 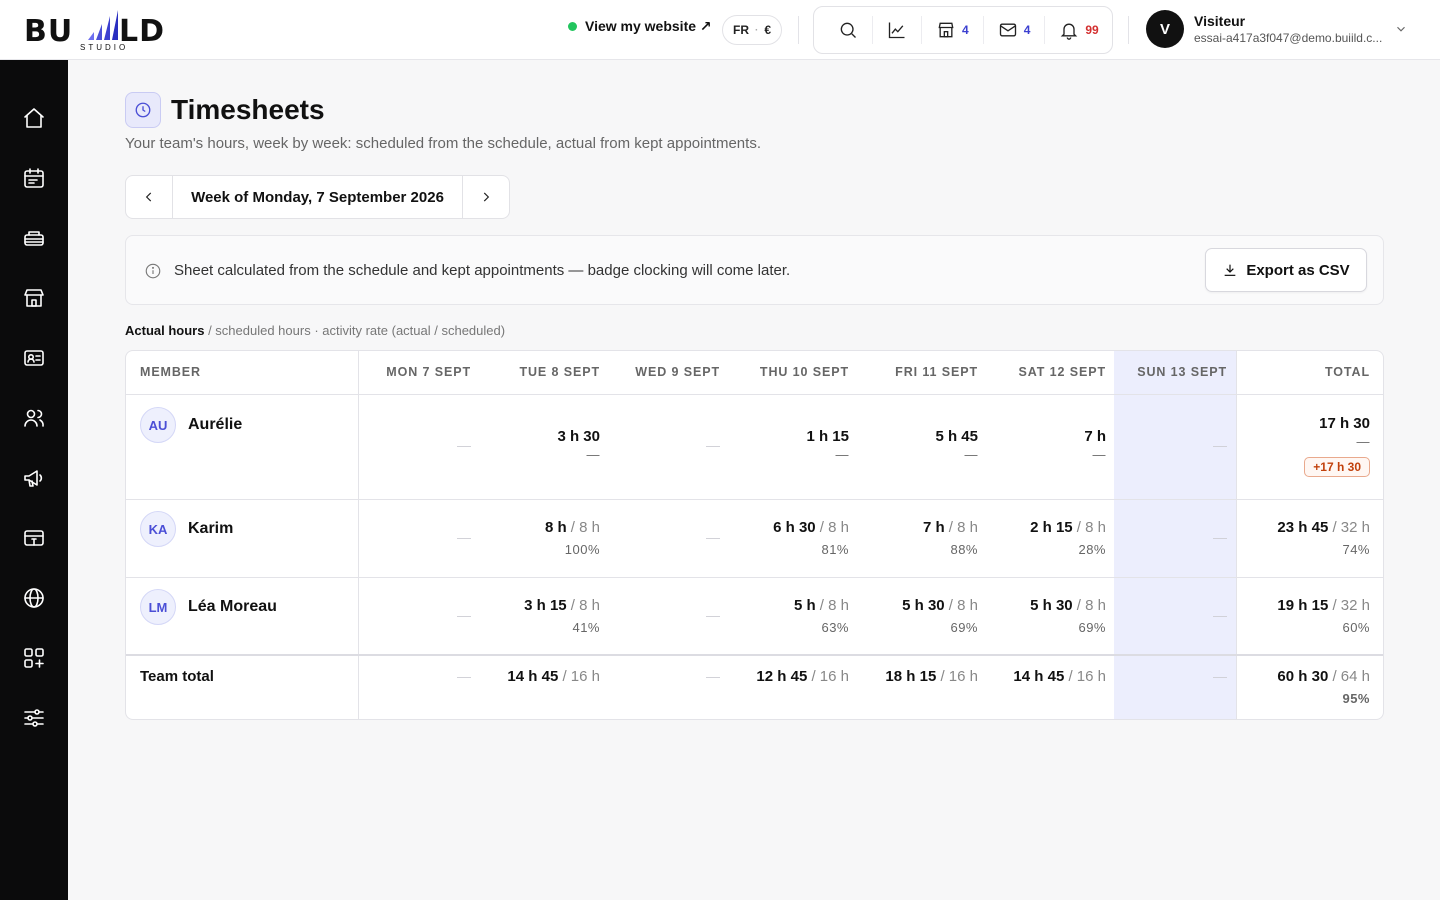 I want to click on logo: BU LD STUDIO, so click(x=104, y=30).